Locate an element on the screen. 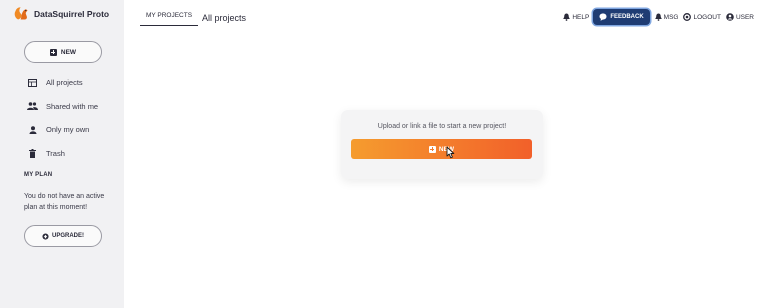 This screenshot has width=768, height=308. sidebar-item-shared-with-me: Shared with me is located at coordinates (62, 106).